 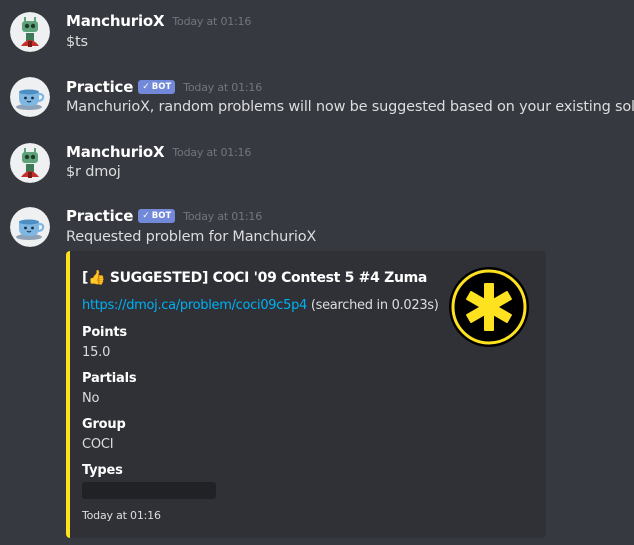 What do you see at coordinates (121, 515) in the screenshot?
I see `embed-footer-timestamp: Today at 01:16` at bounding box center [121, 515].